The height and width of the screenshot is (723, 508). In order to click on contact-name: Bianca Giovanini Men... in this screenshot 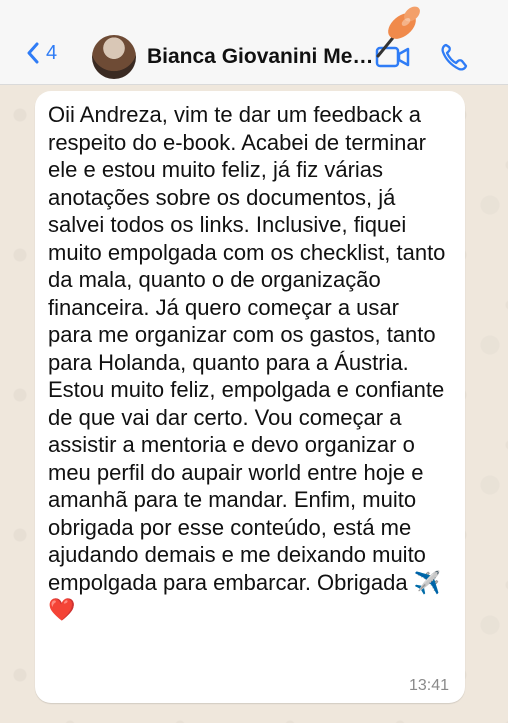, I will do `click(262, 57)`.